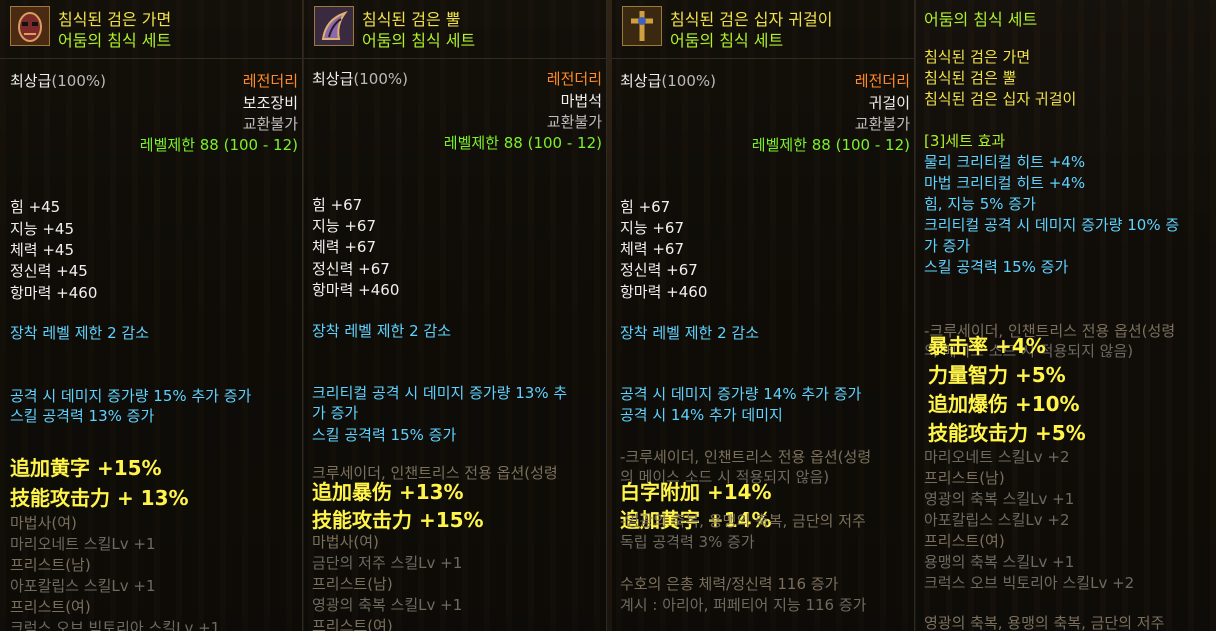  Describe the element at coordinates (440, 393) in the screenshot. I see `option-line: 크리티컬 공격 시 데미지 증가량 13% 추` at that location.